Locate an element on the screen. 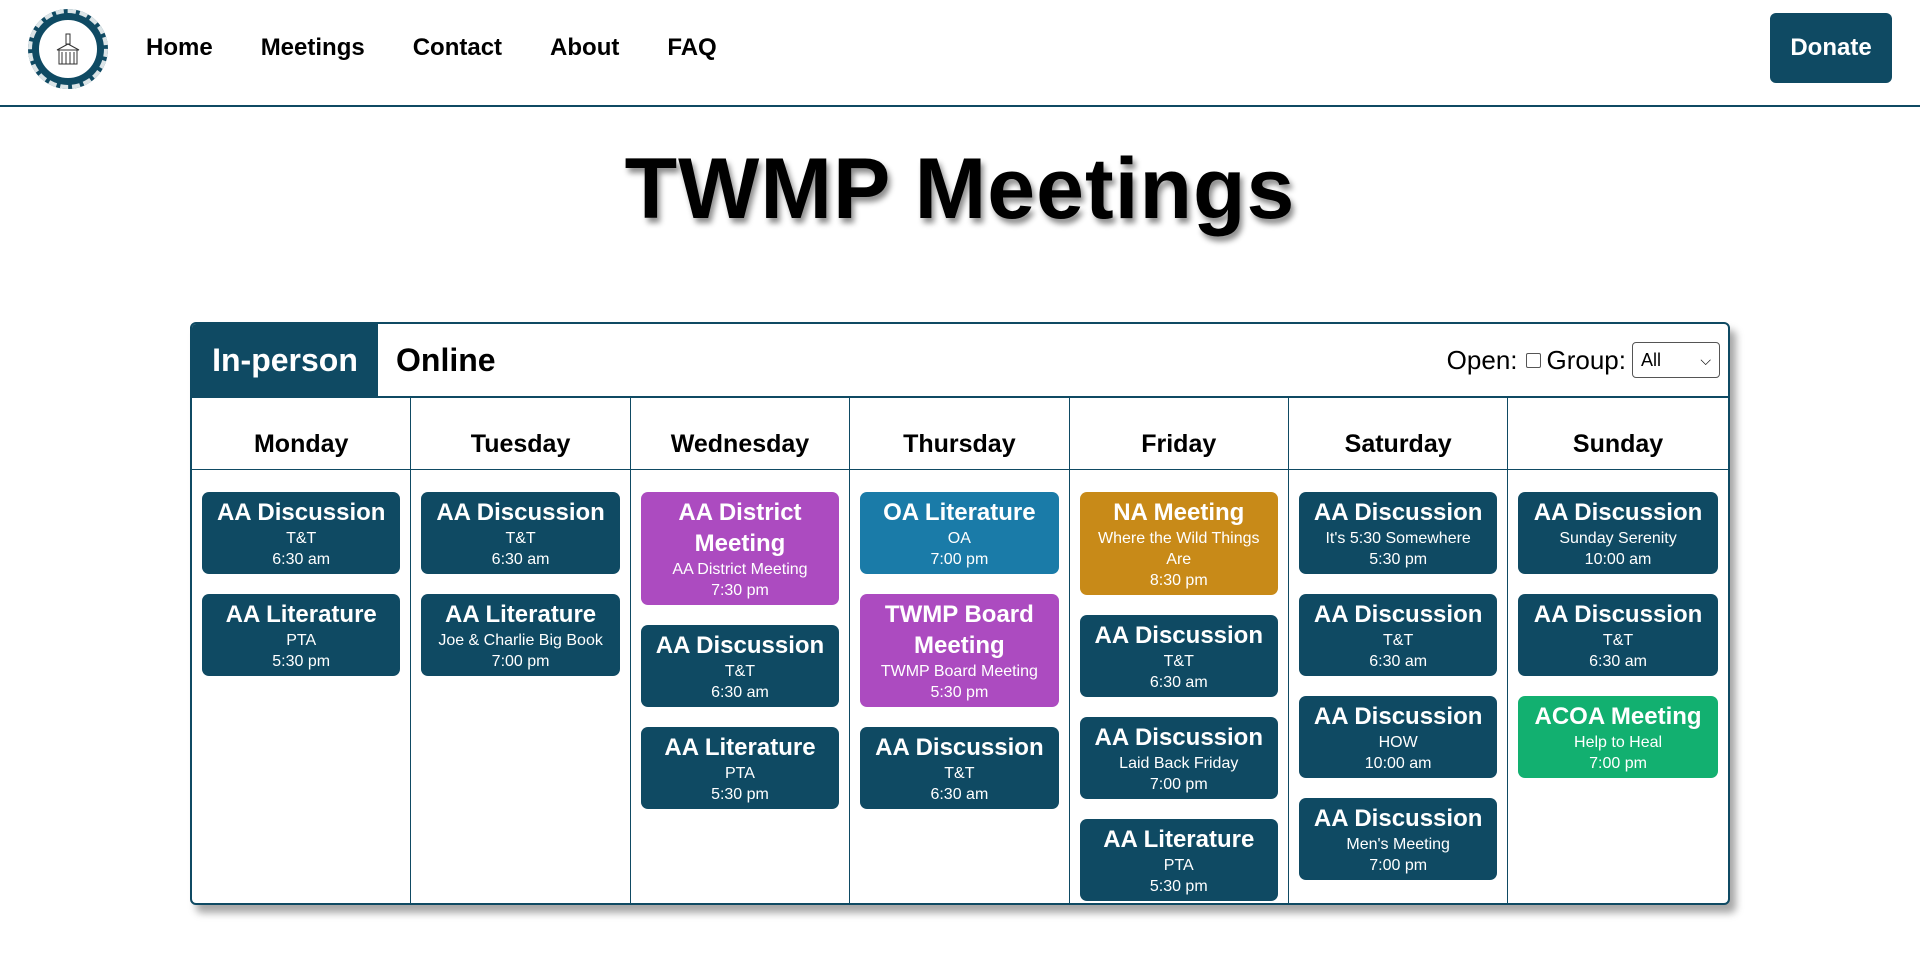 This screenshot has width=1920, height=957. meeting-title: AA District Meeting is located at coordinates (740, 528).